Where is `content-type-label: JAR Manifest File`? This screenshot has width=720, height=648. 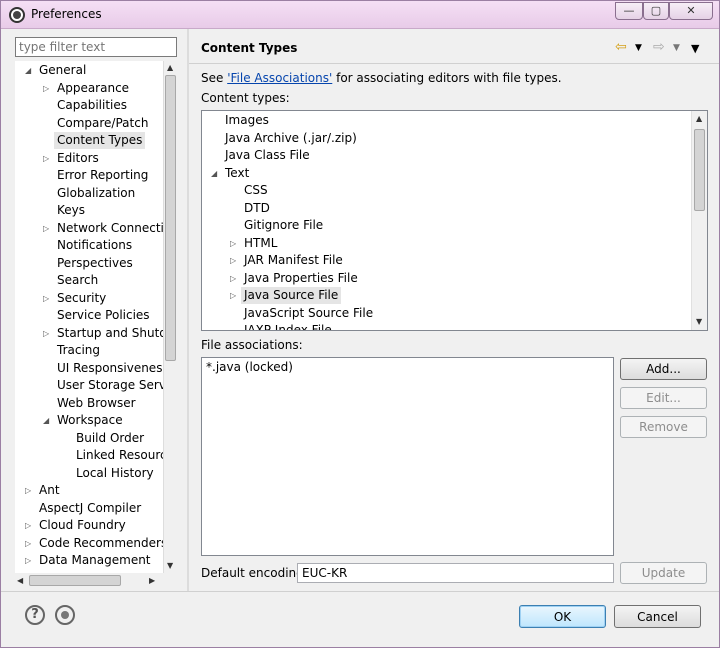 content-type-label: JAR Manifest File is located at coordinates (293, 260).